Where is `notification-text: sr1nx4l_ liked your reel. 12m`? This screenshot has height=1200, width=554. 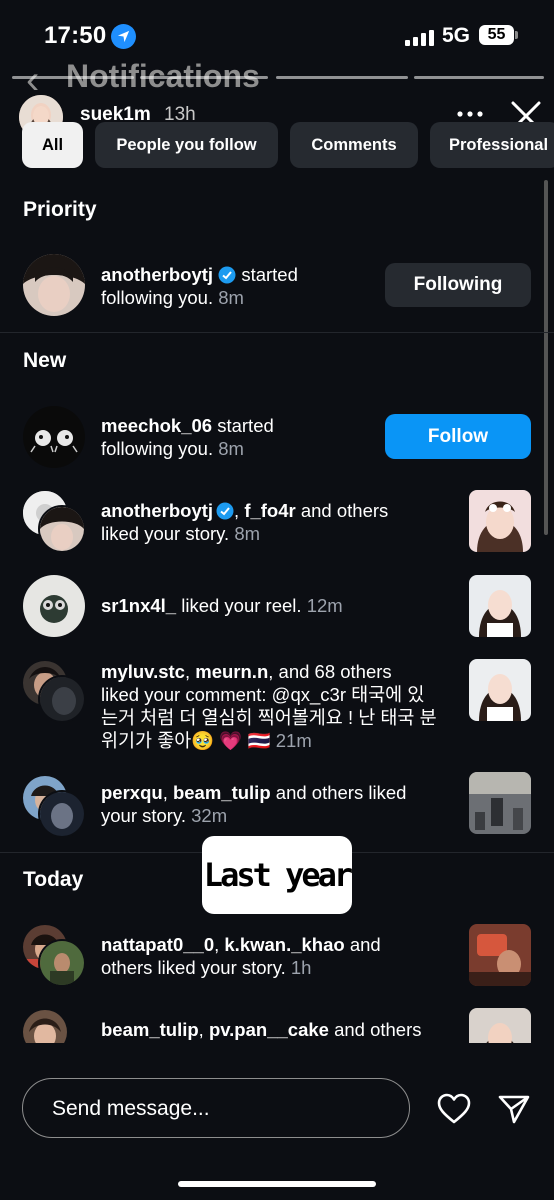
notification-text: sr1nx4l_ liked your reel. 12m is located at coordinates (222, 605).